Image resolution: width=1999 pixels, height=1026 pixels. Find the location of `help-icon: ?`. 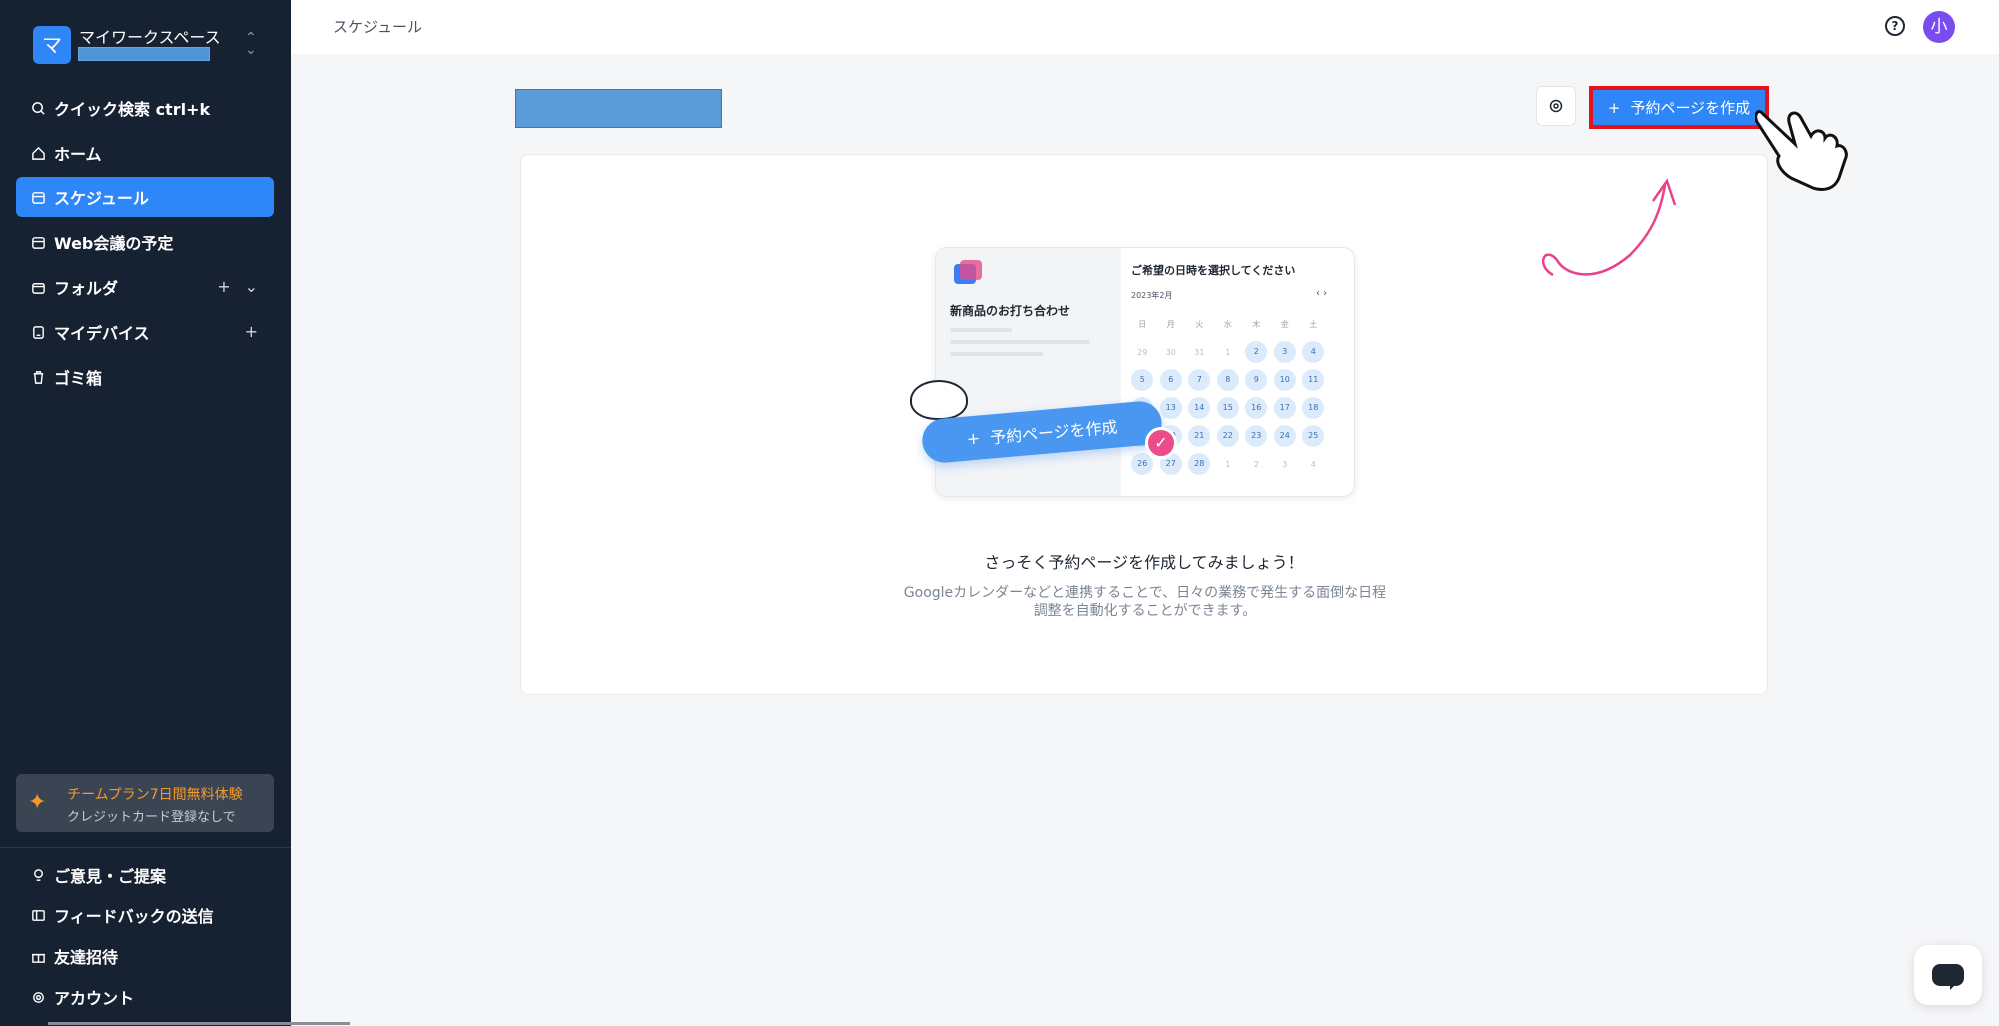

help-icon: ? is located at coordinates (1895, 26).